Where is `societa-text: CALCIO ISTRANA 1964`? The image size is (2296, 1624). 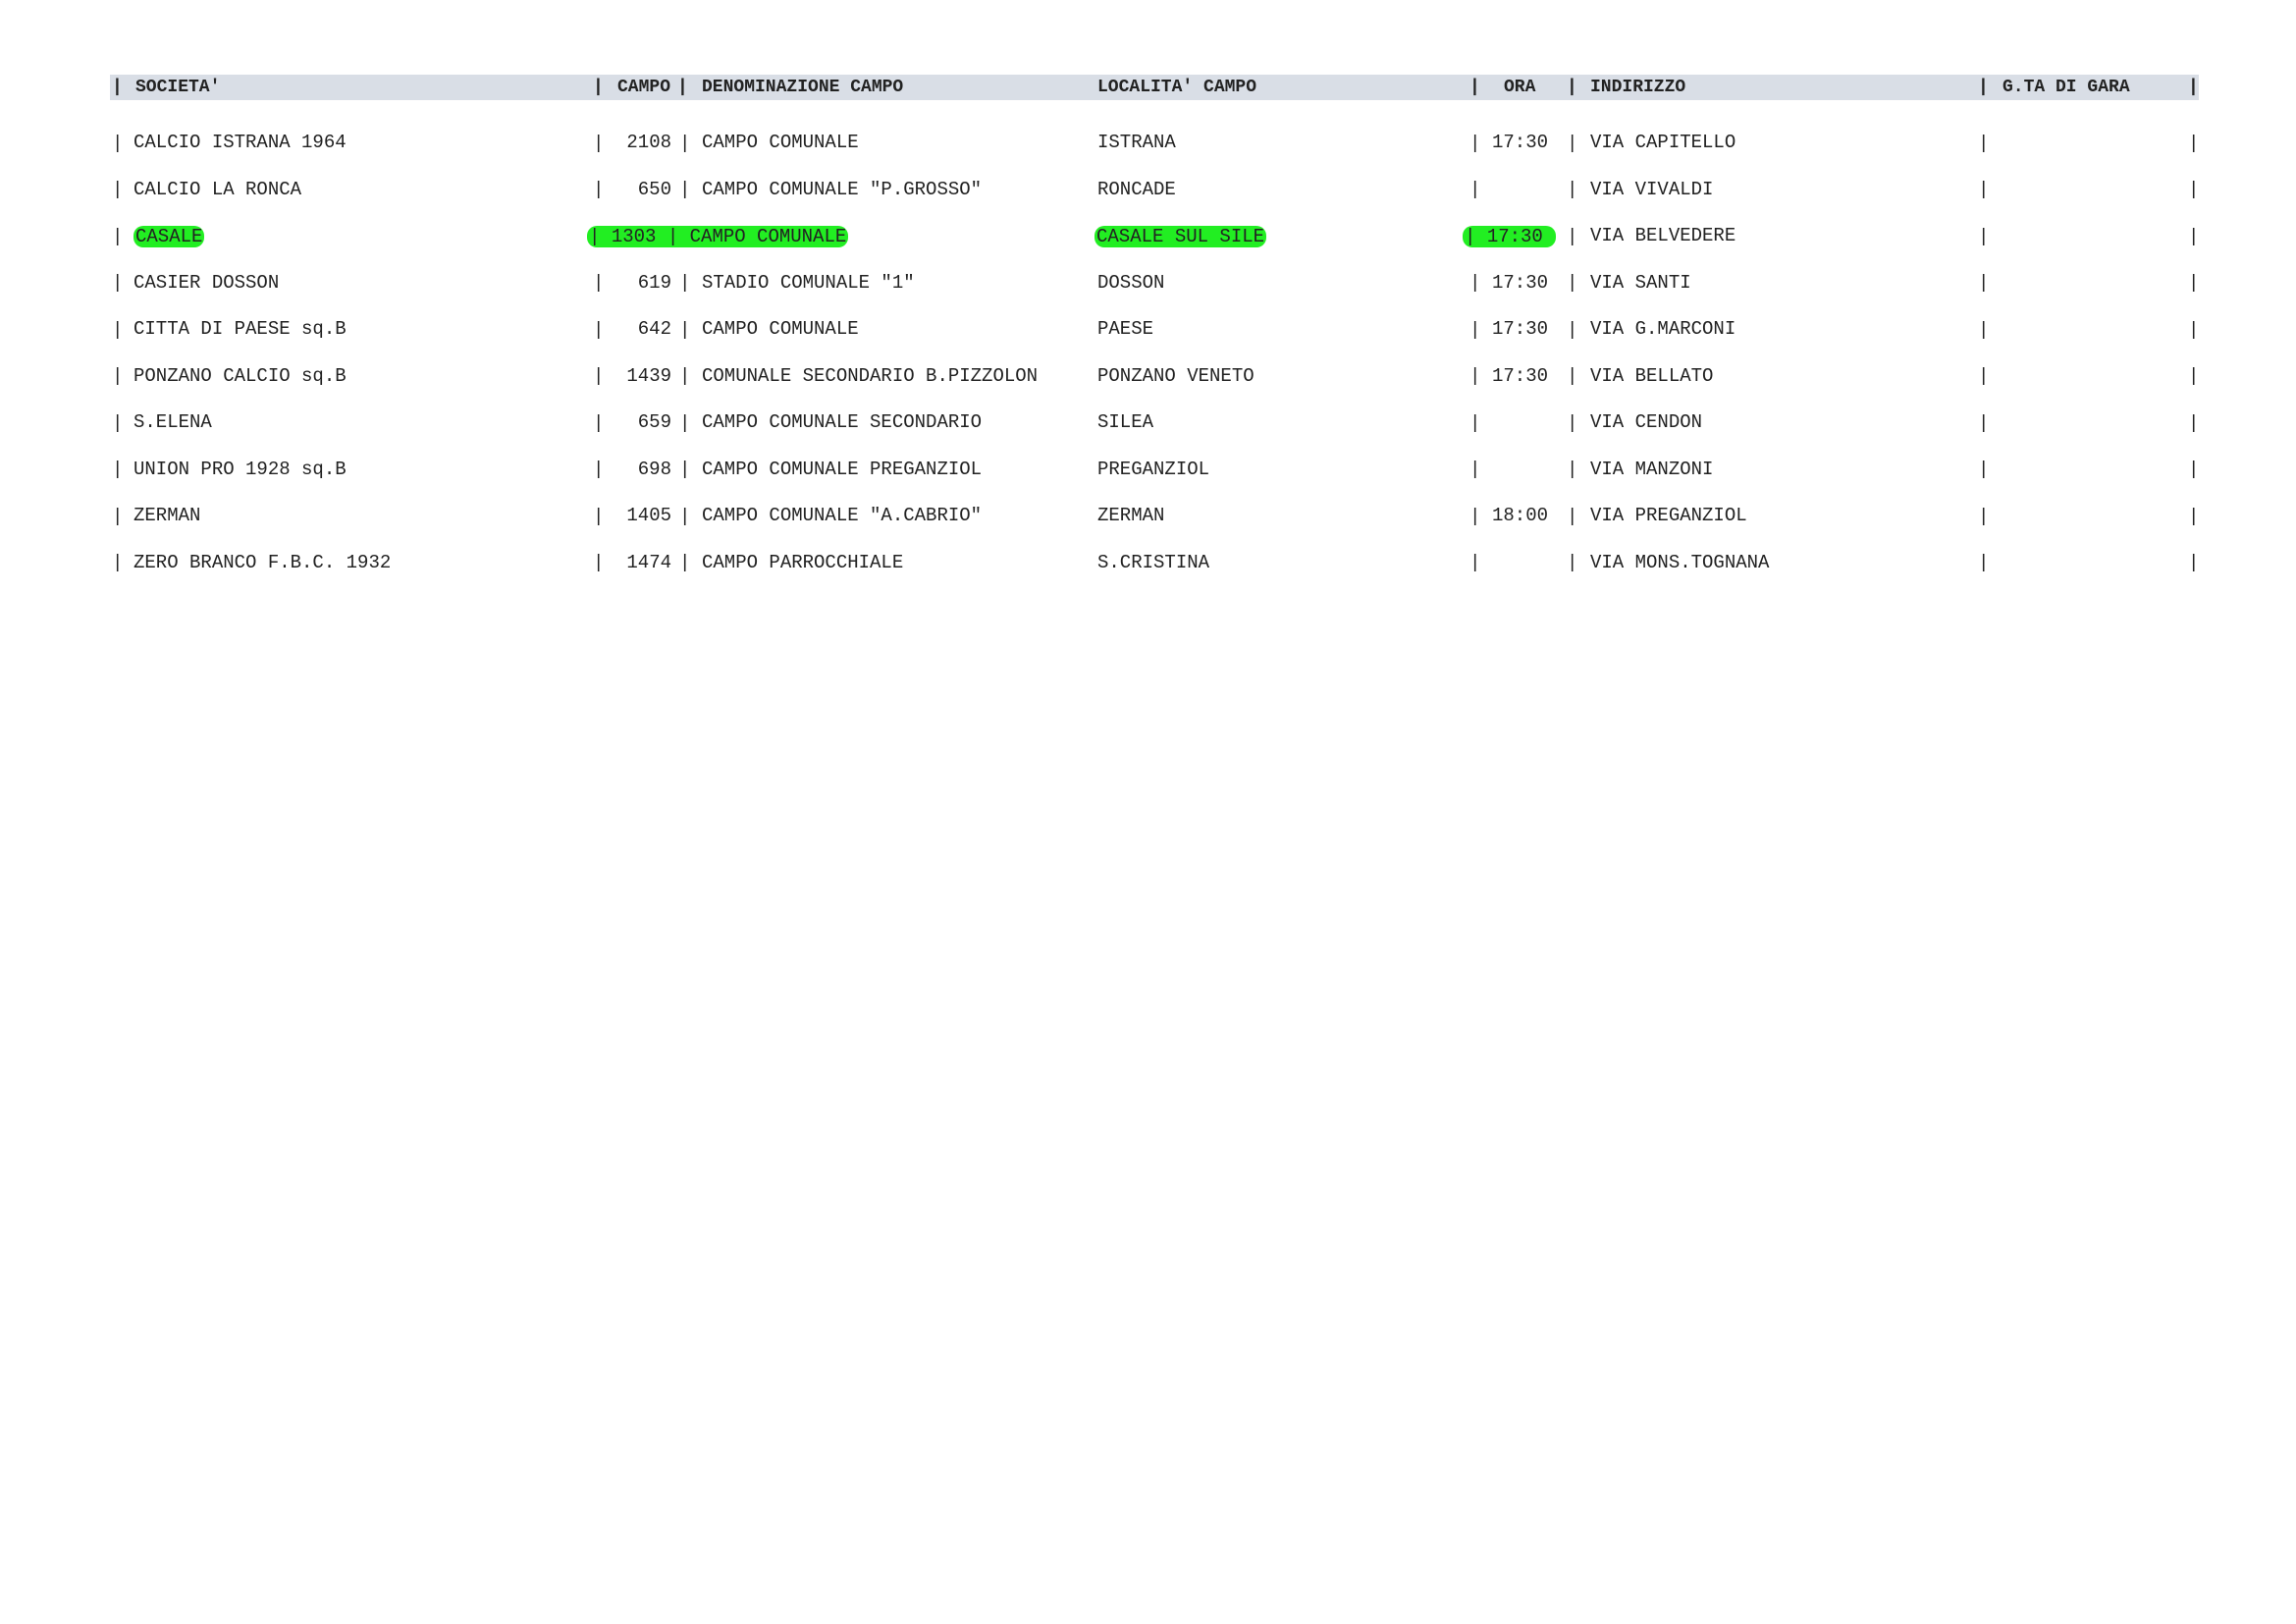
societa-text: CALCIO ISTRANA 1964 is located at coordinates (240, 142).